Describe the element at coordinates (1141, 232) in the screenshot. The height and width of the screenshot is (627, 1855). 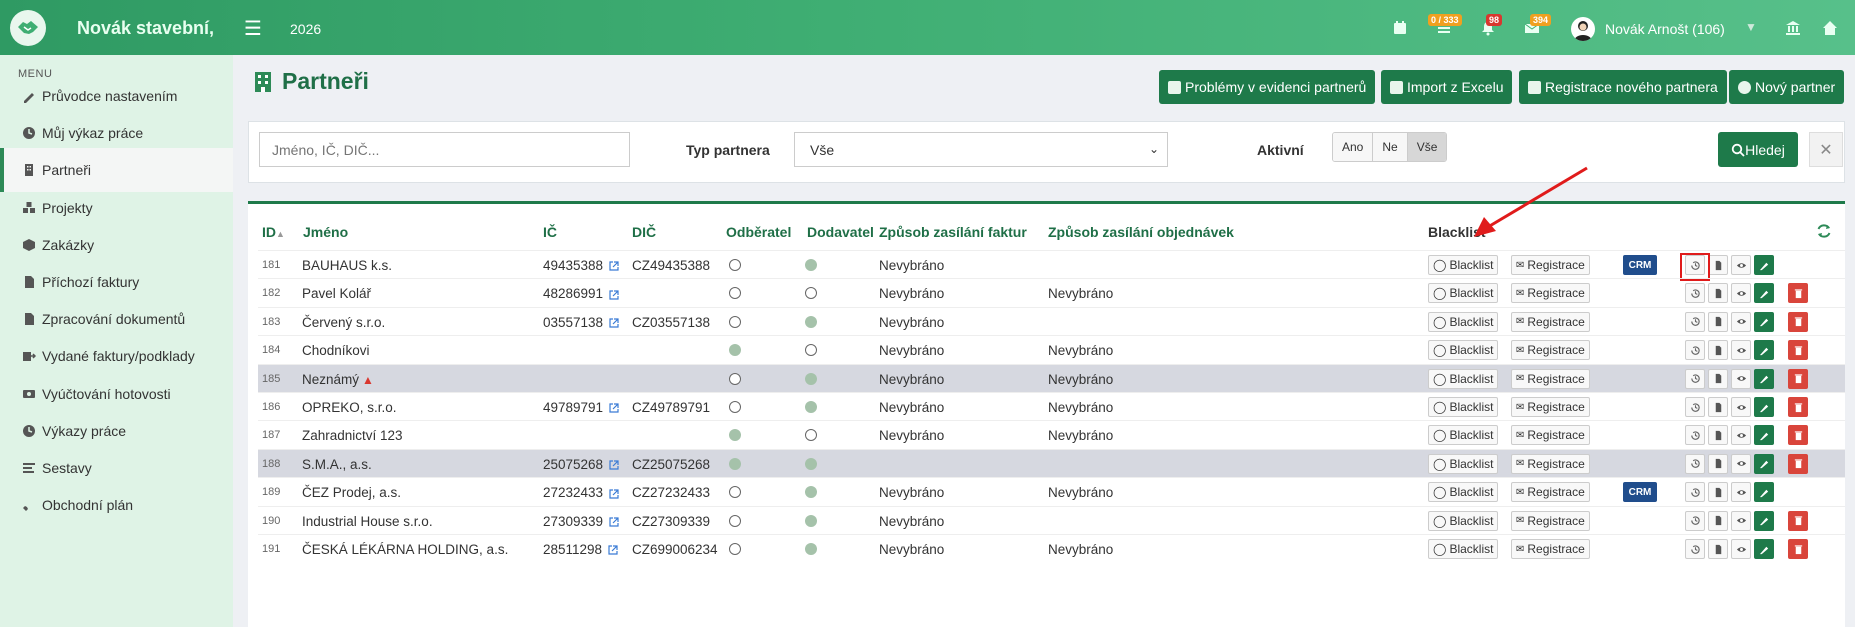
I see `column-header-order-delivery: Způsob zasílání objednávek` at that location.